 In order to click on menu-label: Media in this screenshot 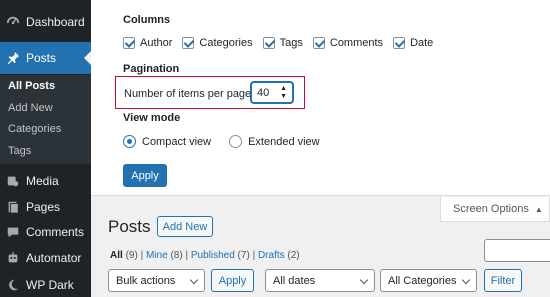, I will do `click(42, 181)`.